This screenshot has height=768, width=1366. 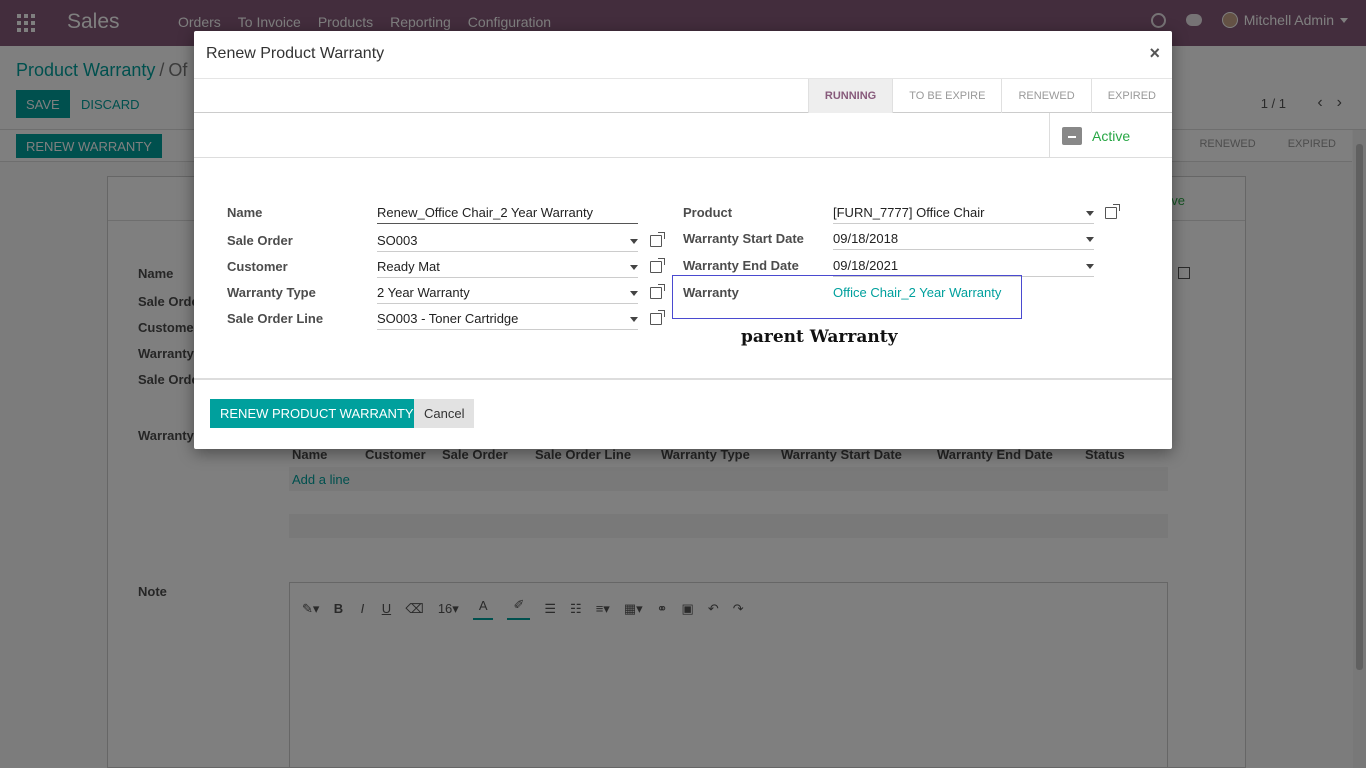 What do you see at coordinates (295, 53) in the screenshot?
I see `modal-title: Renew Product Warranty` at bounding box center [295, 53].